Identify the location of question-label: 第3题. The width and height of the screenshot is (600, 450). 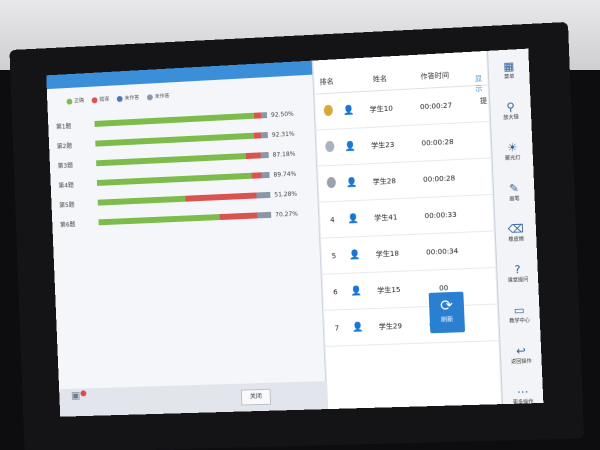
(65, 165).